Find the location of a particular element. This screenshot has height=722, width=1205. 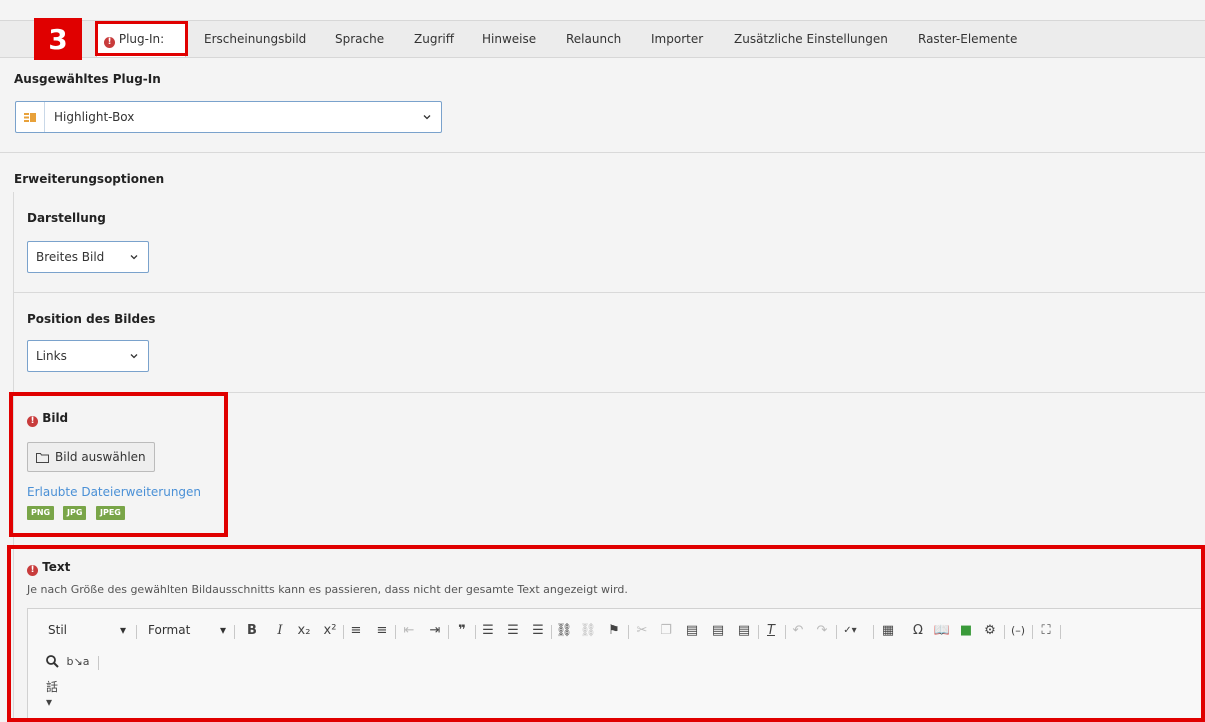

style-dropdown: Stil is located at coordinates (57, 630).